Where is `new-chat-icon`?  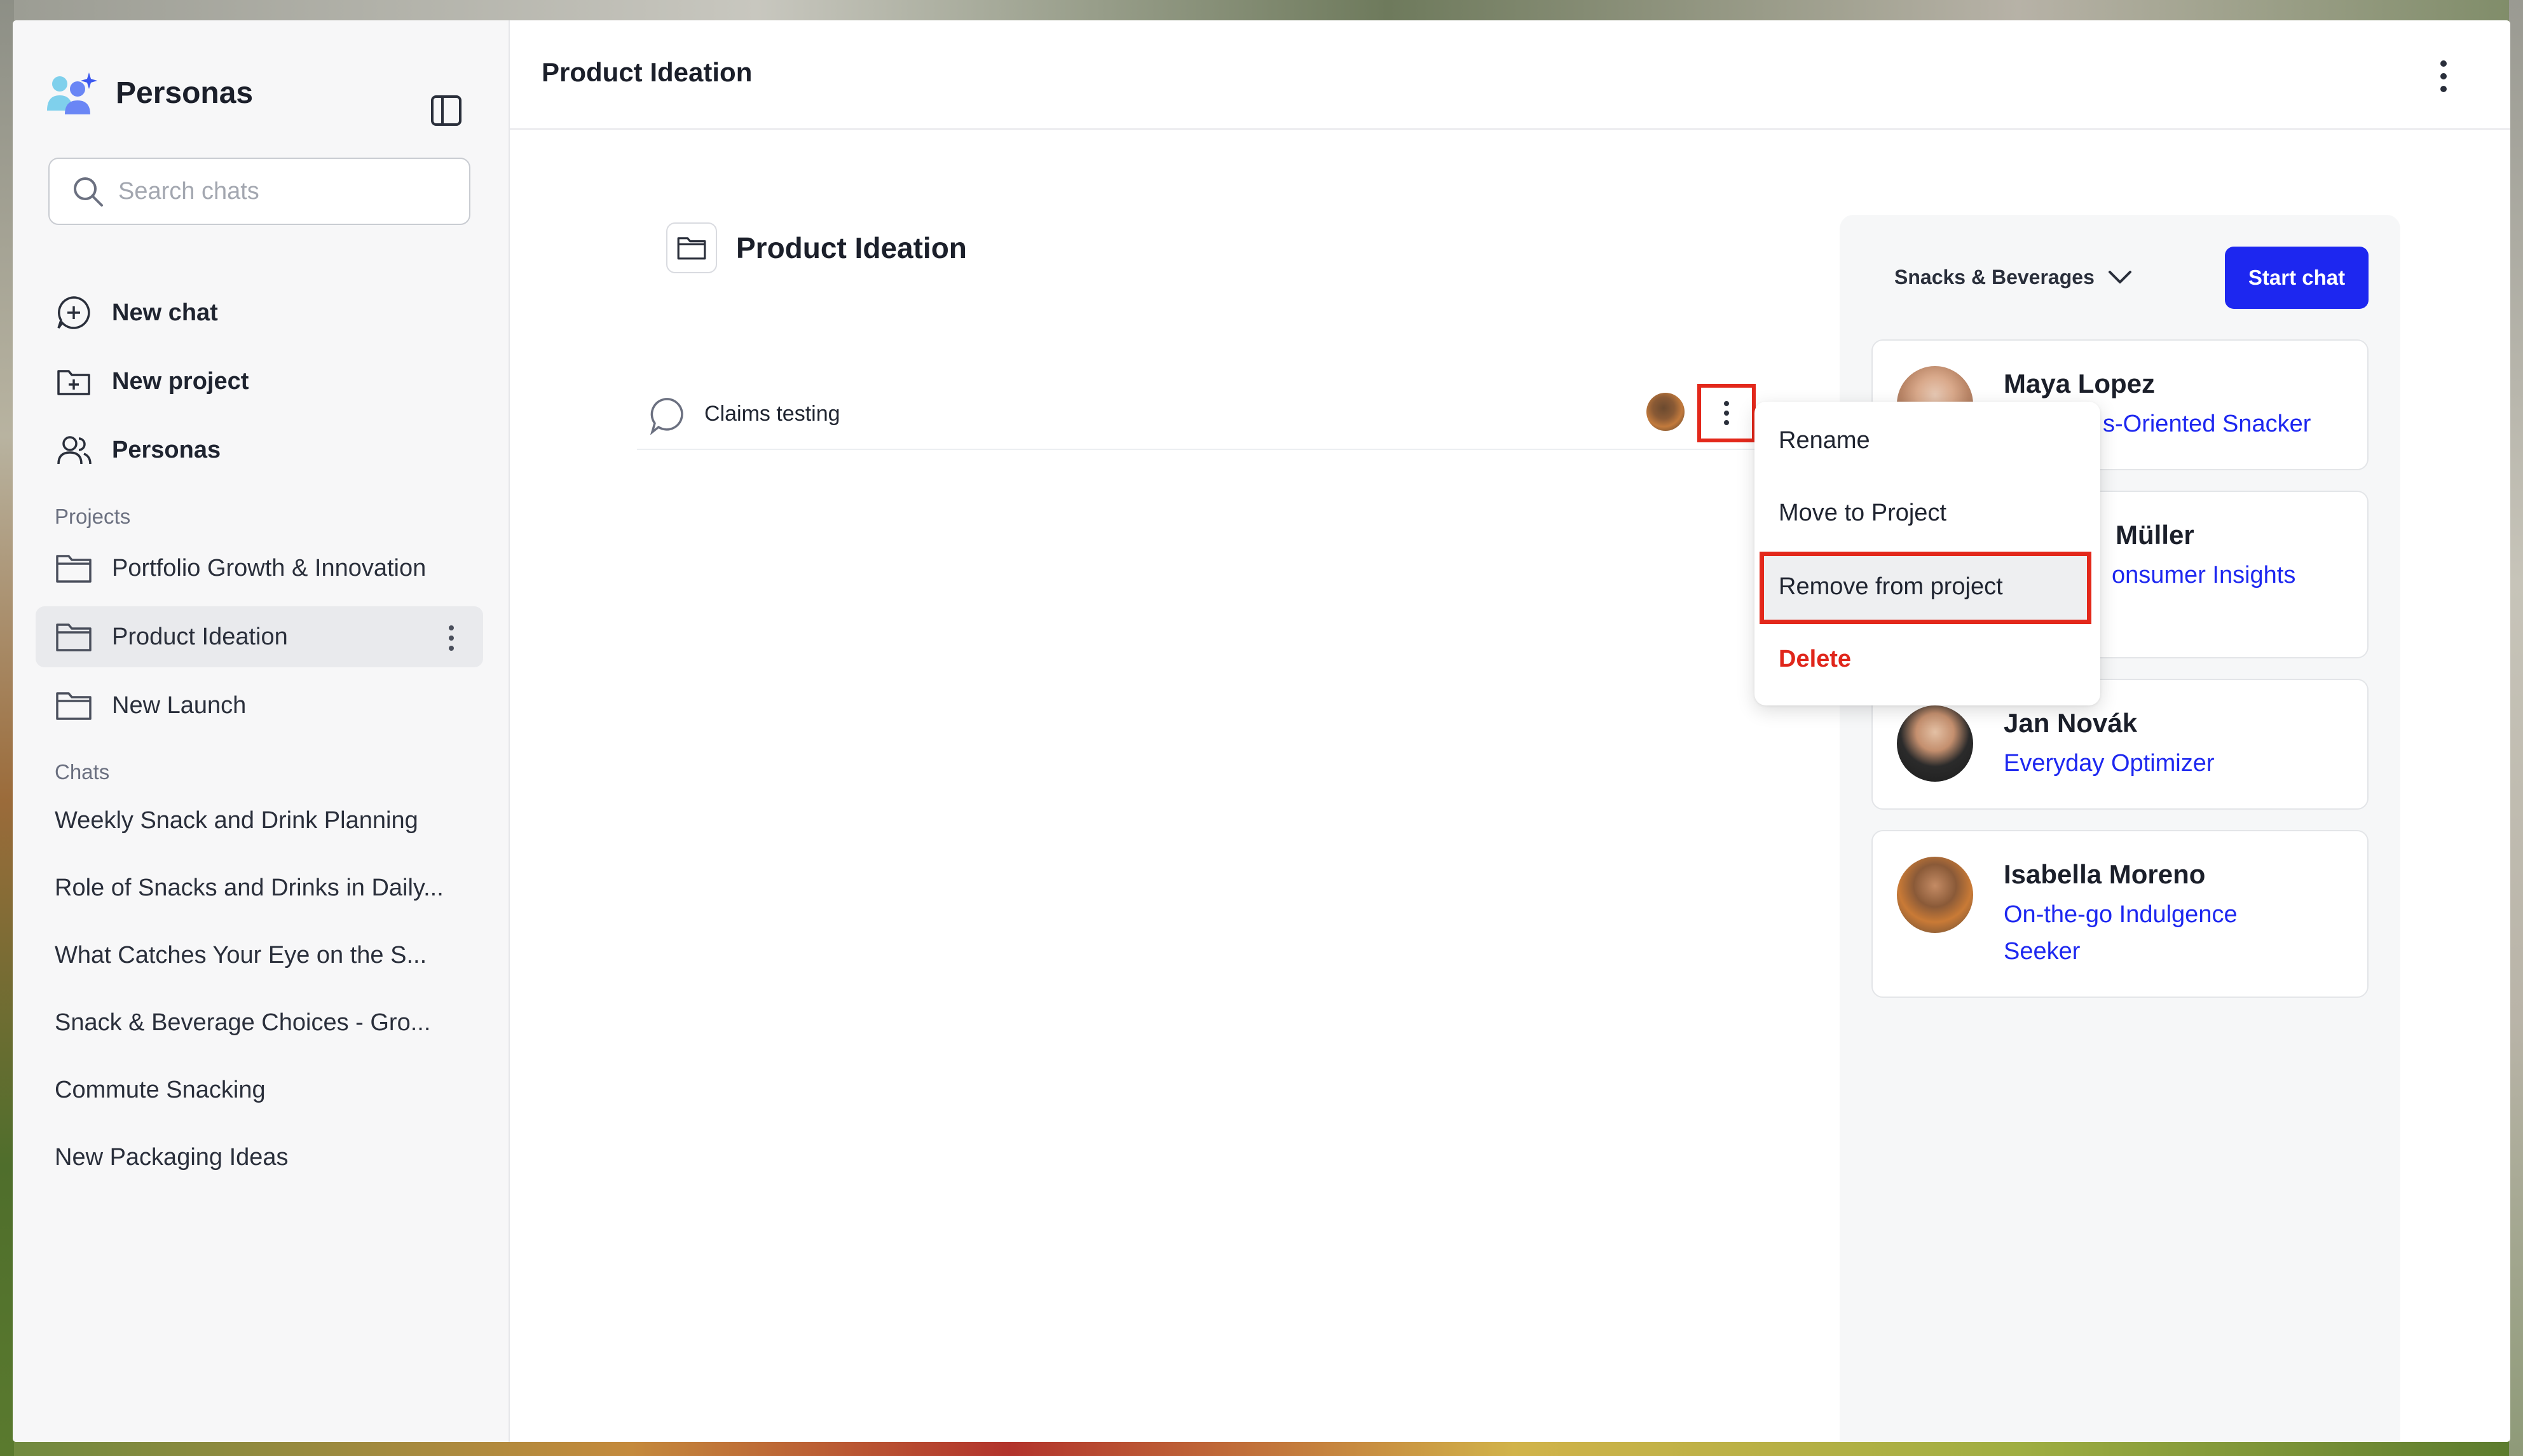 new-chat-icon is located at coordinates (73, 312).